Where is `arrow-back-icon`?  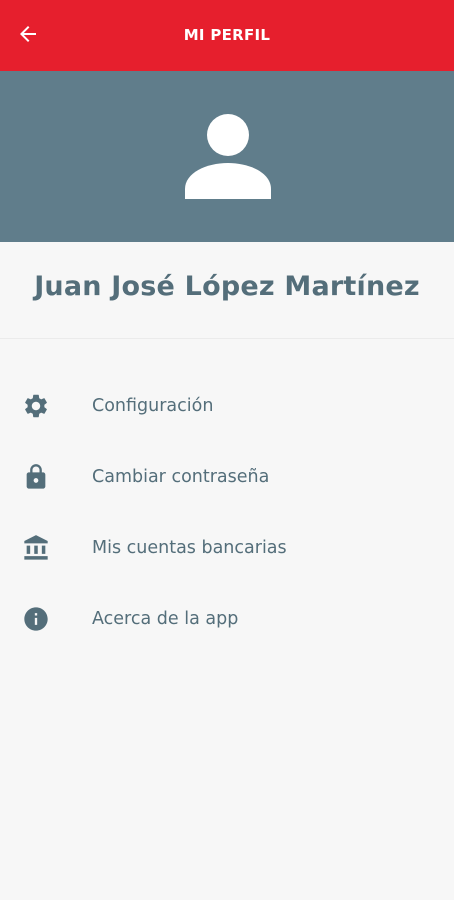
arrow-back-icon is located at coordinates (28, 36).